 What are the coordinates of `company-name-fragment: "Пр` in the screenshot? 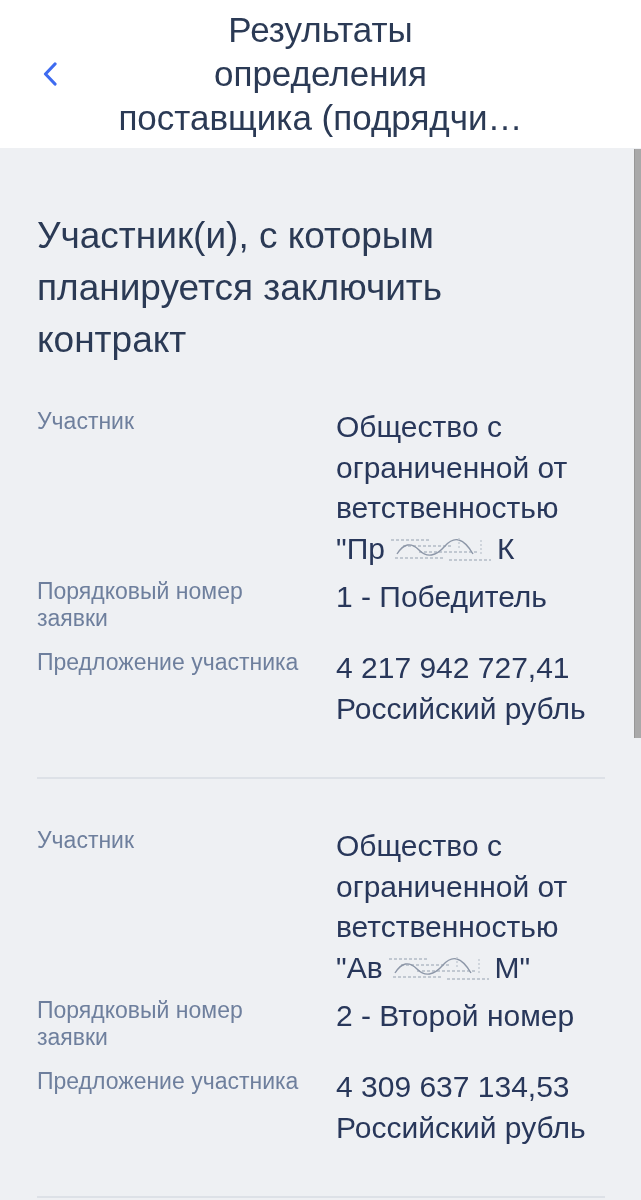 It's located at (360, 548).